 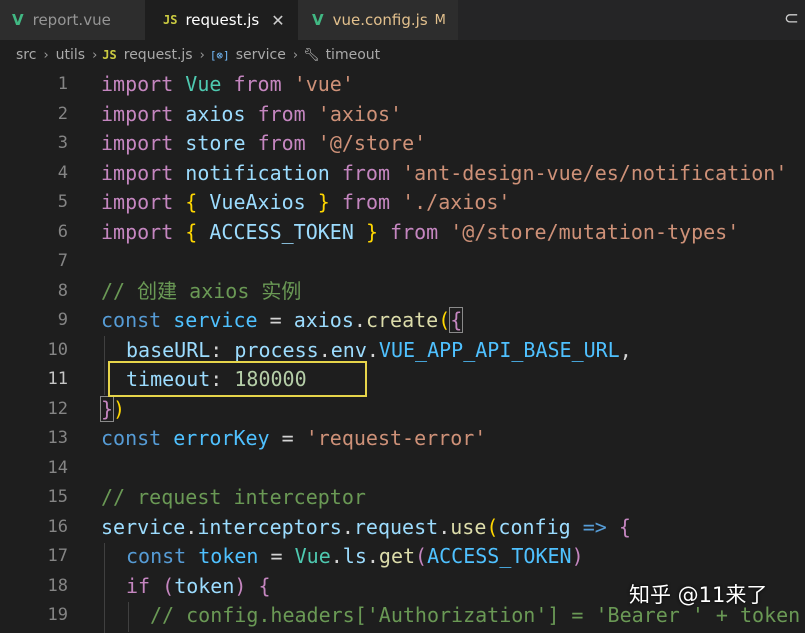 What do you see at coordinates (402, 469) in the screenshot?
I see `code-line: 14` at bounding box center [402, 469].